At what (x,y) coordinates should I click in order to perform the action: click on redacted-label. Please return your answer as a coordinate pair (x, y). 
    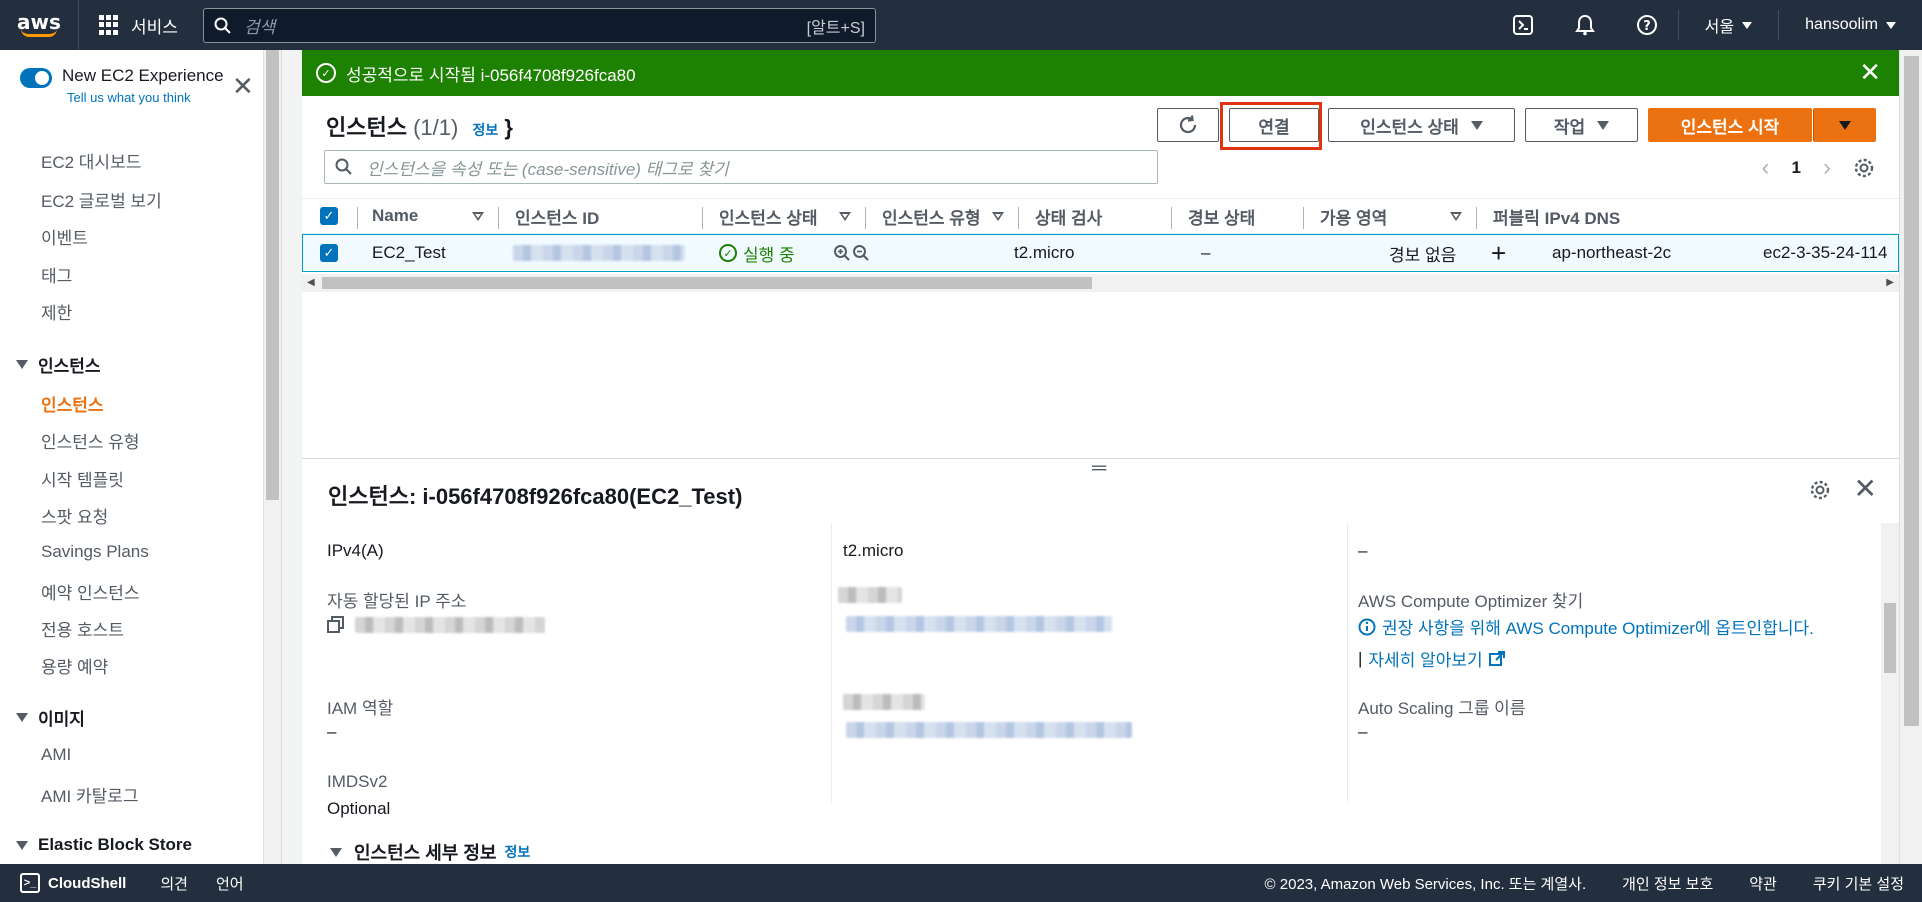
    Looking at the image, I should click on (870, 597).